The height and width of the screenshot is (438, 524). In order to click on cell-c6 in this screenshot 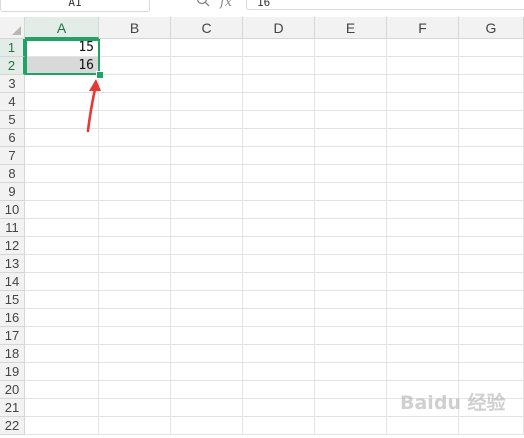, I will do `click(207, 138)`.